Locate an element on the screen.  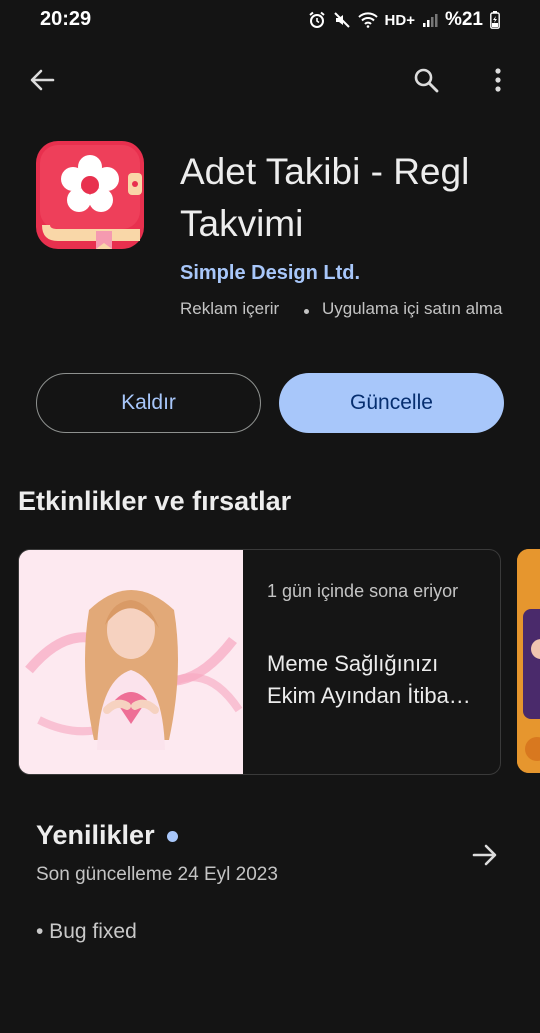
in-app-purchases-label: Uygulama içi satın alma is located at coordinates (412, 308).